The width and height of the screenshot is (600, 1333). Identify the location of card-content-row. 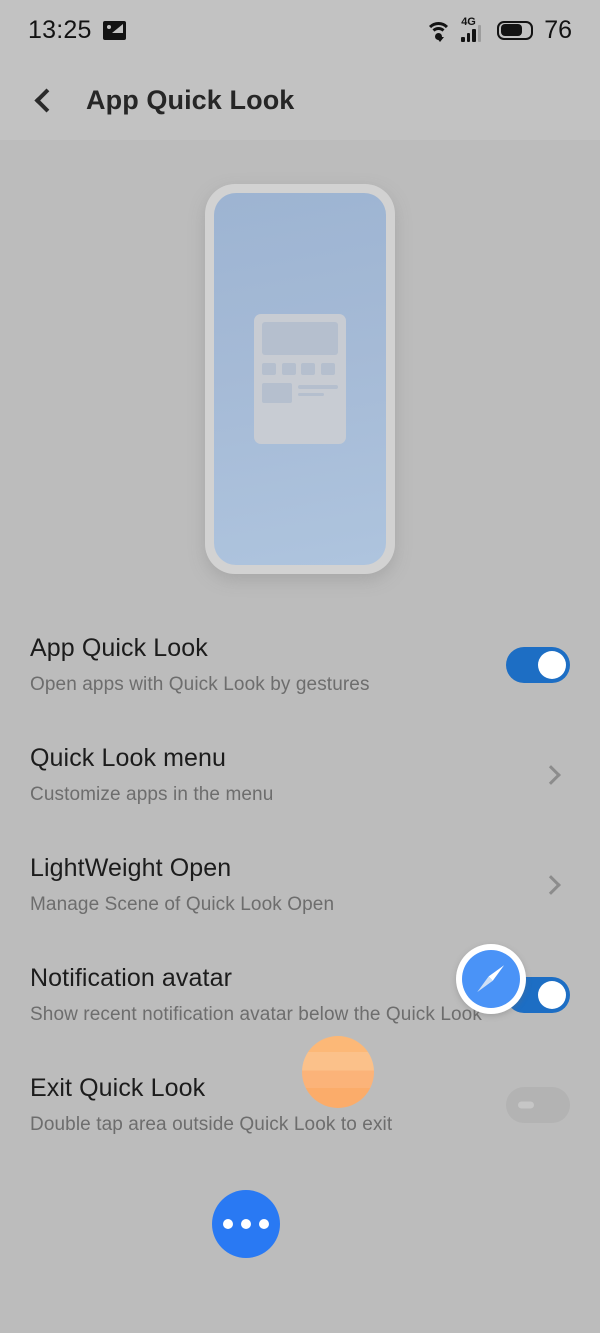
(300, 393).